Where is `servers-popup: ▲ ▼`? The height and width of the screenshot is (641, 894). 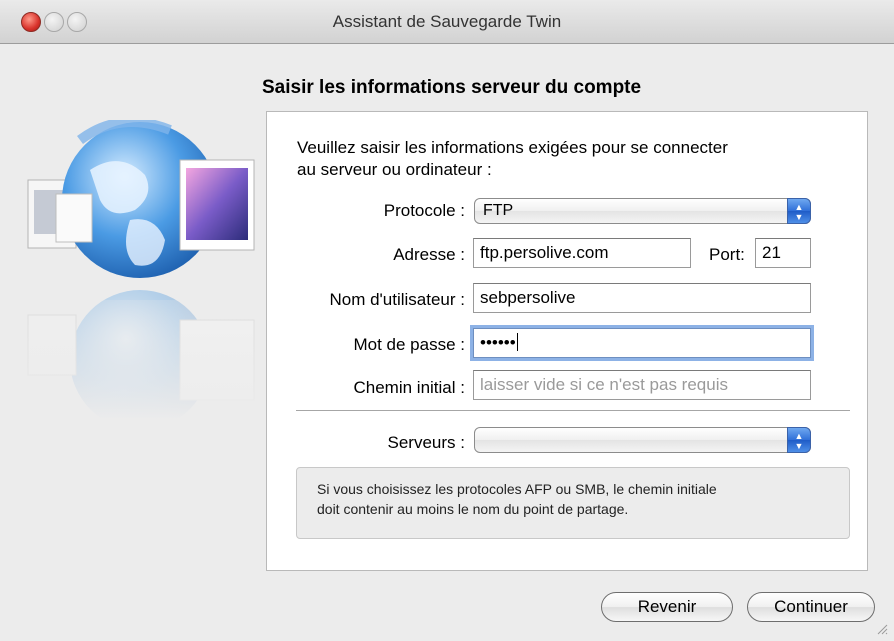
servers-popup: ▲ ▼ is located at coordinates (642, 440).